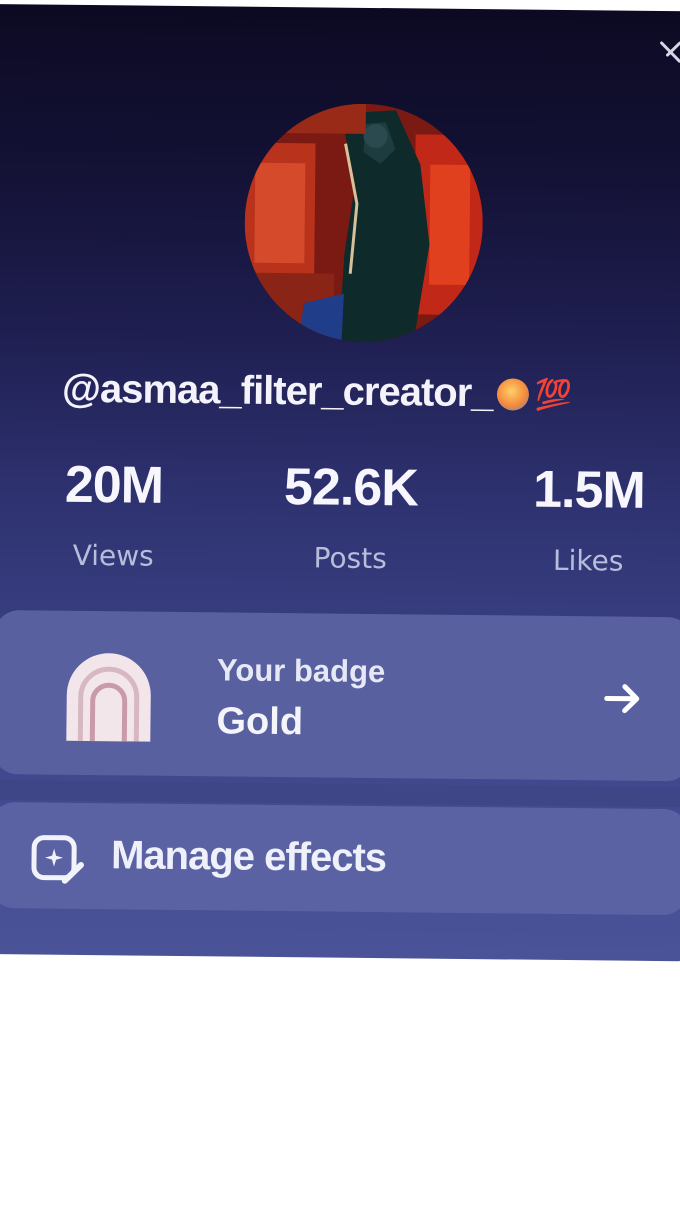  Describe the element at coordinates (625, 701) in the screenshot. I see `arrow-right-icon` at that location.